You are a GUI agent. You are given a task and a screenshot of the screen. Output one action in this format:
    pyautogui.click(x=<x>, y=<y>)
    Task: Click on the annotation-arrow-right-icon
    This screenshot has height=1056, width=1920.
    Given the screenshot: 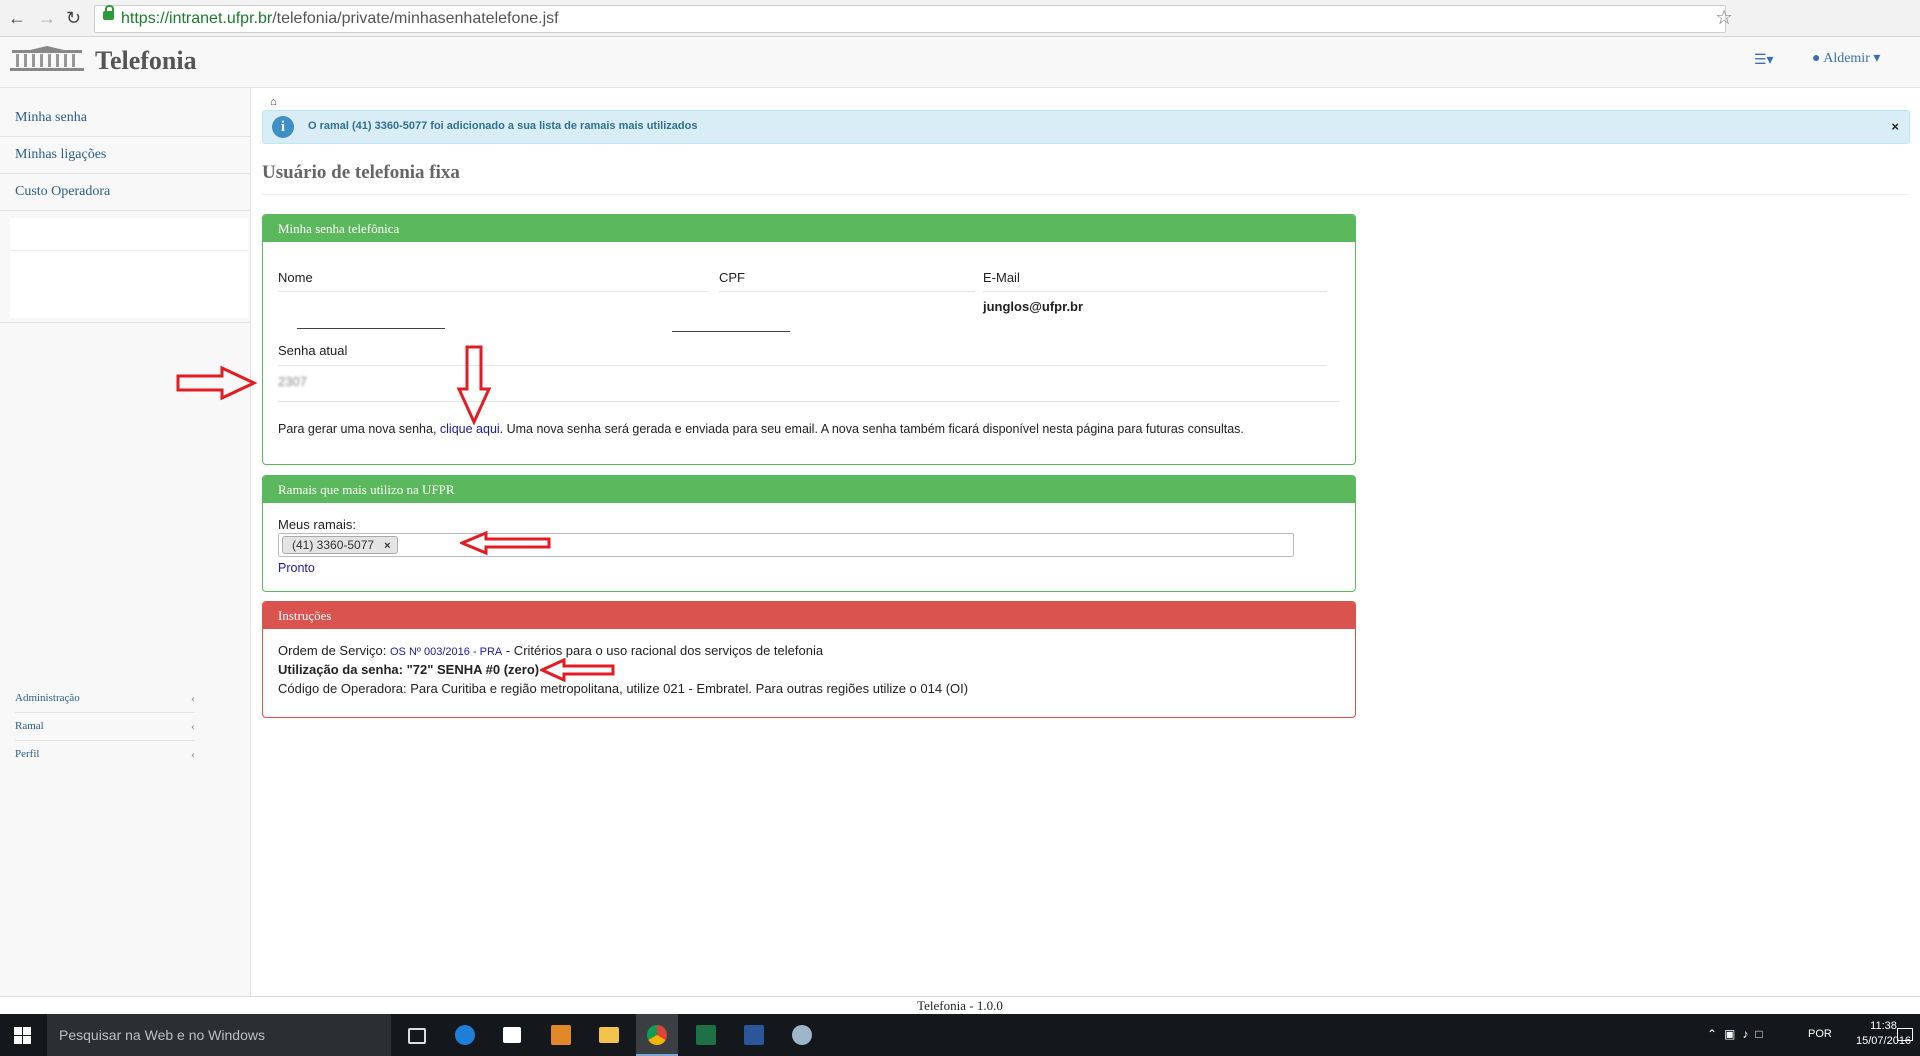 What is the action you would take?
    pyautogui.click(x=217, y=383)
    